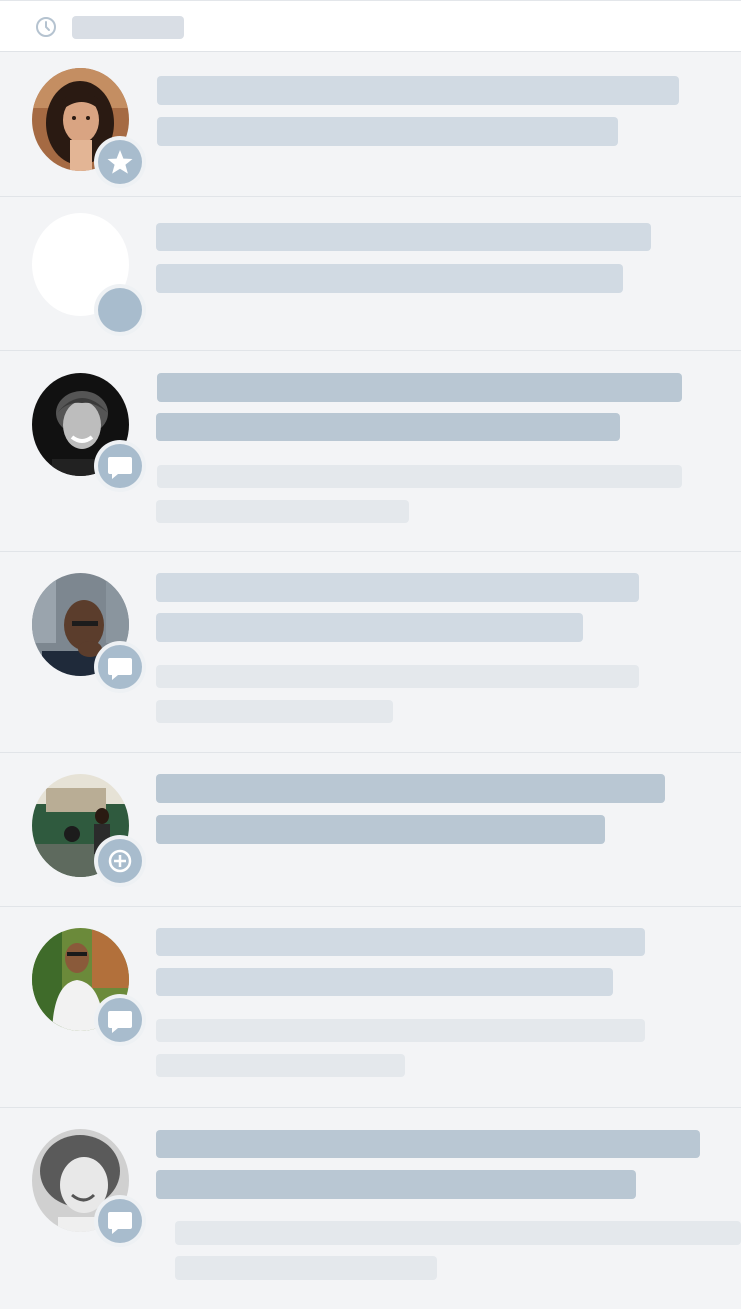 Image resolution: width=741 pixels, height=1309 pixels. Describe the element at coordinates (120, 162) in the screenshot. I see `star-icon` at that location.